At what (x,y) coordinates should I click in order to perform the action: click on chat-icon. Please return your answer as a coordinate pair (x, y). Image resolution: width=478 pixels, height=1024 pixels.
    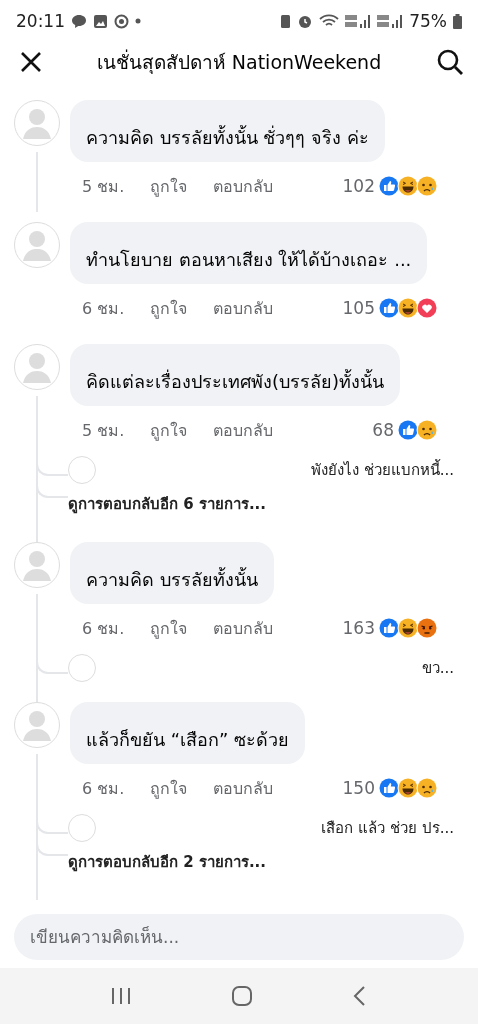
    Looking at the image, I should click on (79, 21).